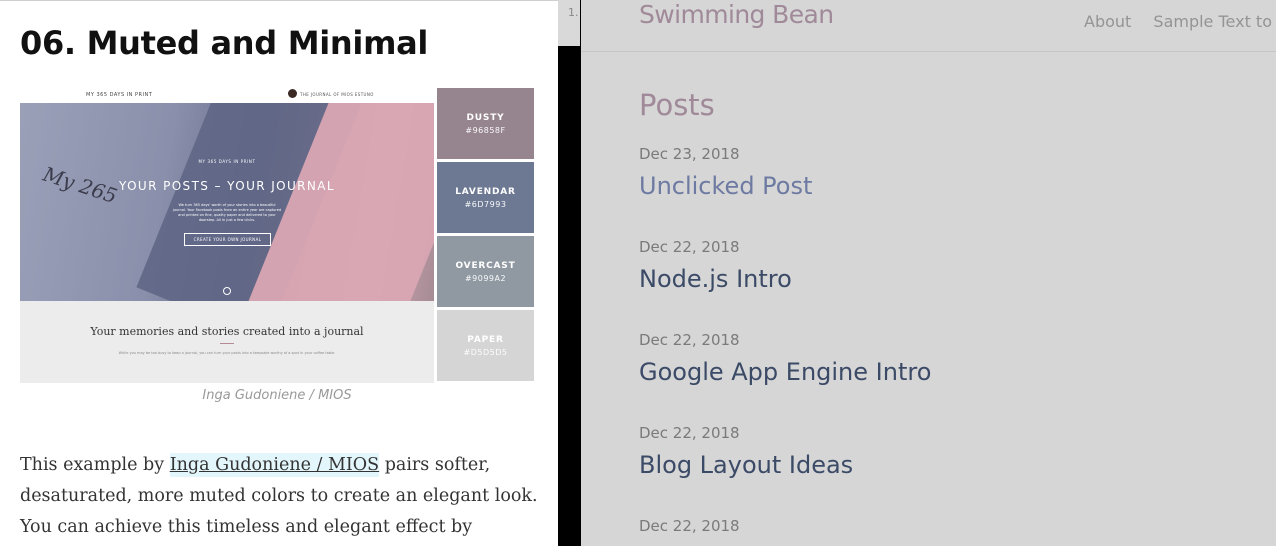  I want to click on post-title-link: Google App Engine Intro, so click(949, 372).